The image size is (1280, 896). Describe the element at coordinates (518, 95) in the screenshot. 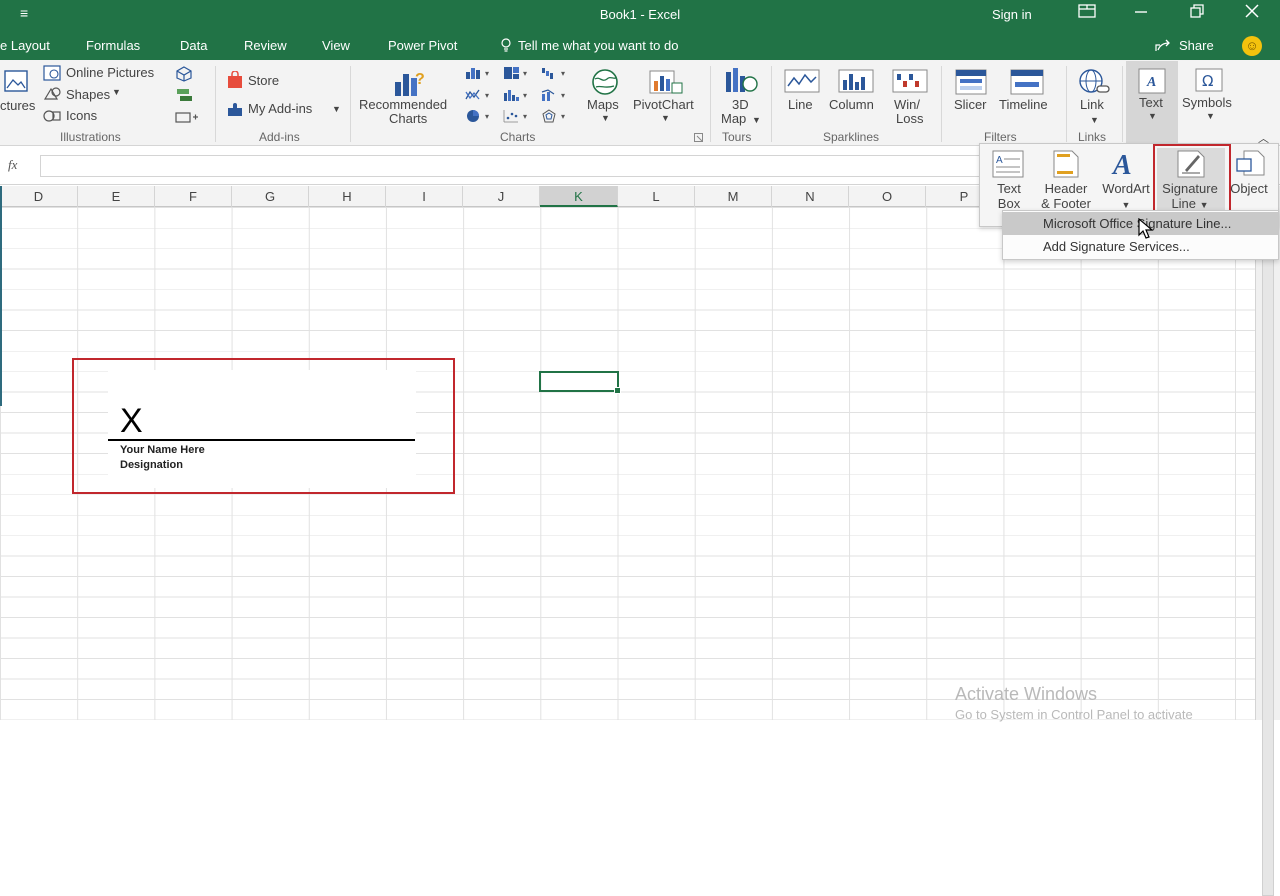

I see `statistic-chart-icon: ▾` at that location.